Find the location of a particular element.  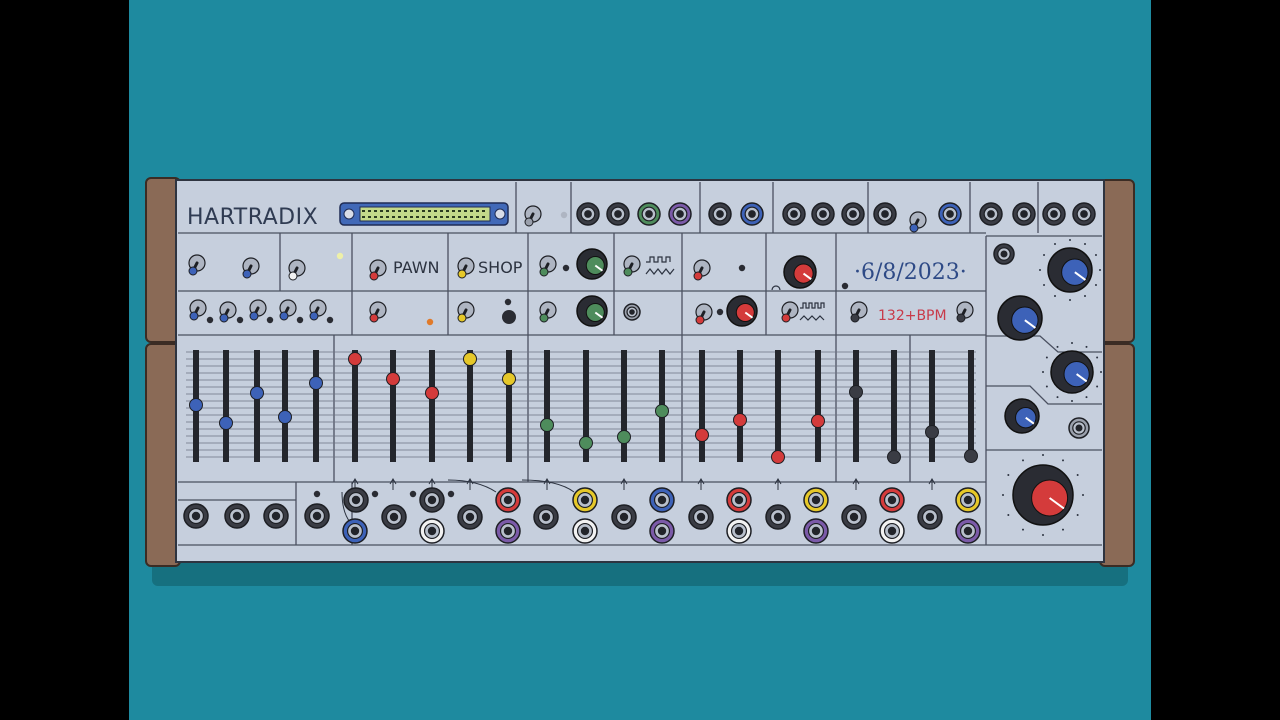

frequency-knob is located at coordinates (800, 272).